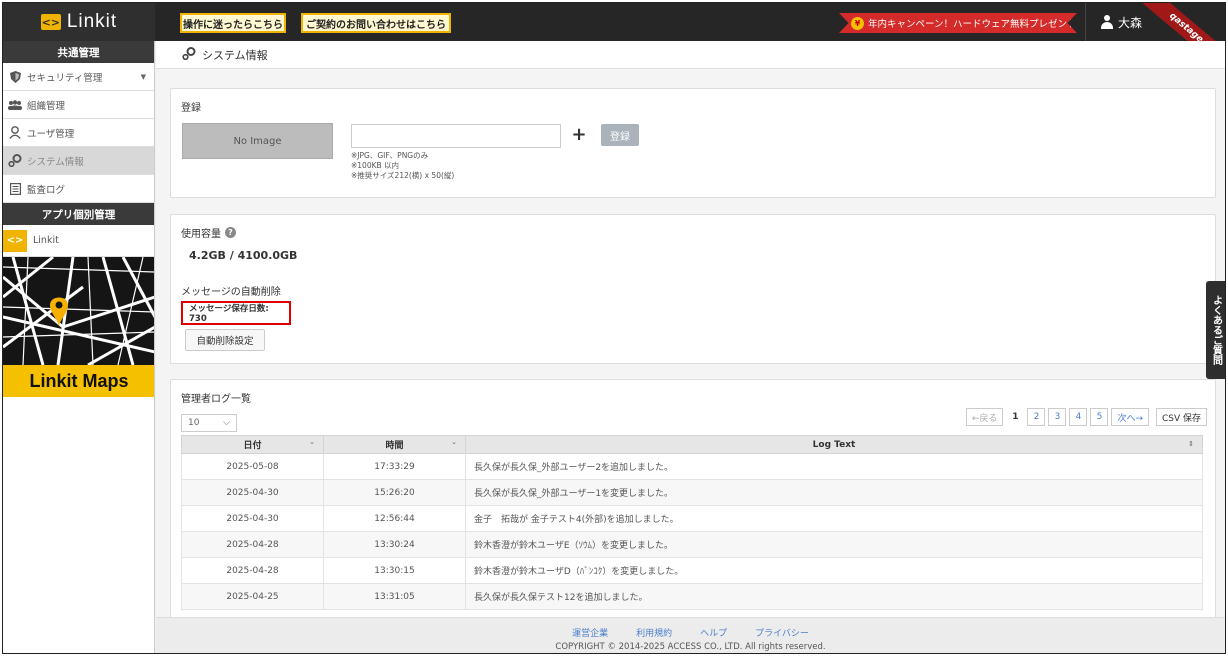 This screenshot has height=656, width=1228. Describe the element at coordinates (55, 162) in the screenshot. I see `sidebar-item-label: システム情報` at that location.